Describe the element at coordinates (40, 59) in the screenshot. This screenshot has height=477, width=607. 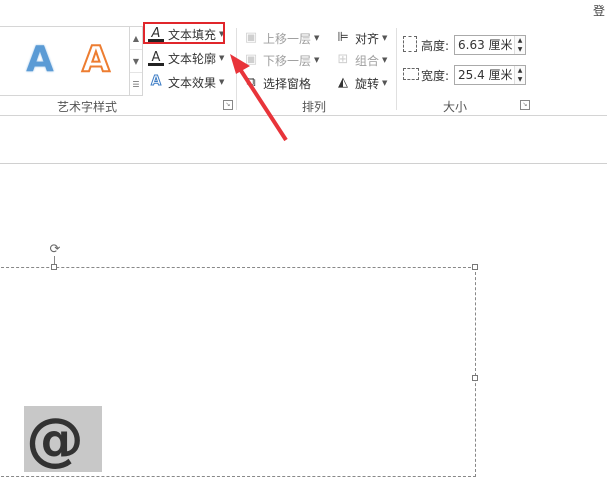
I see `wordart-style-blue: A` at that location.